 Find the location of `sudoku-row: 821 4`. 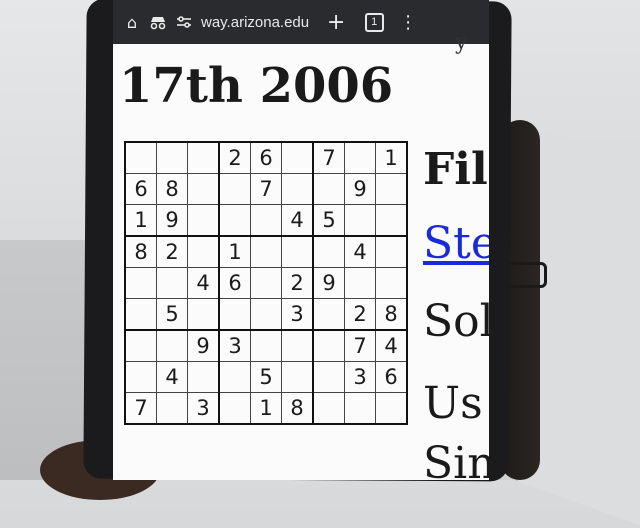

sudoku-row: 821 4 is located at coordinates (266, 251).